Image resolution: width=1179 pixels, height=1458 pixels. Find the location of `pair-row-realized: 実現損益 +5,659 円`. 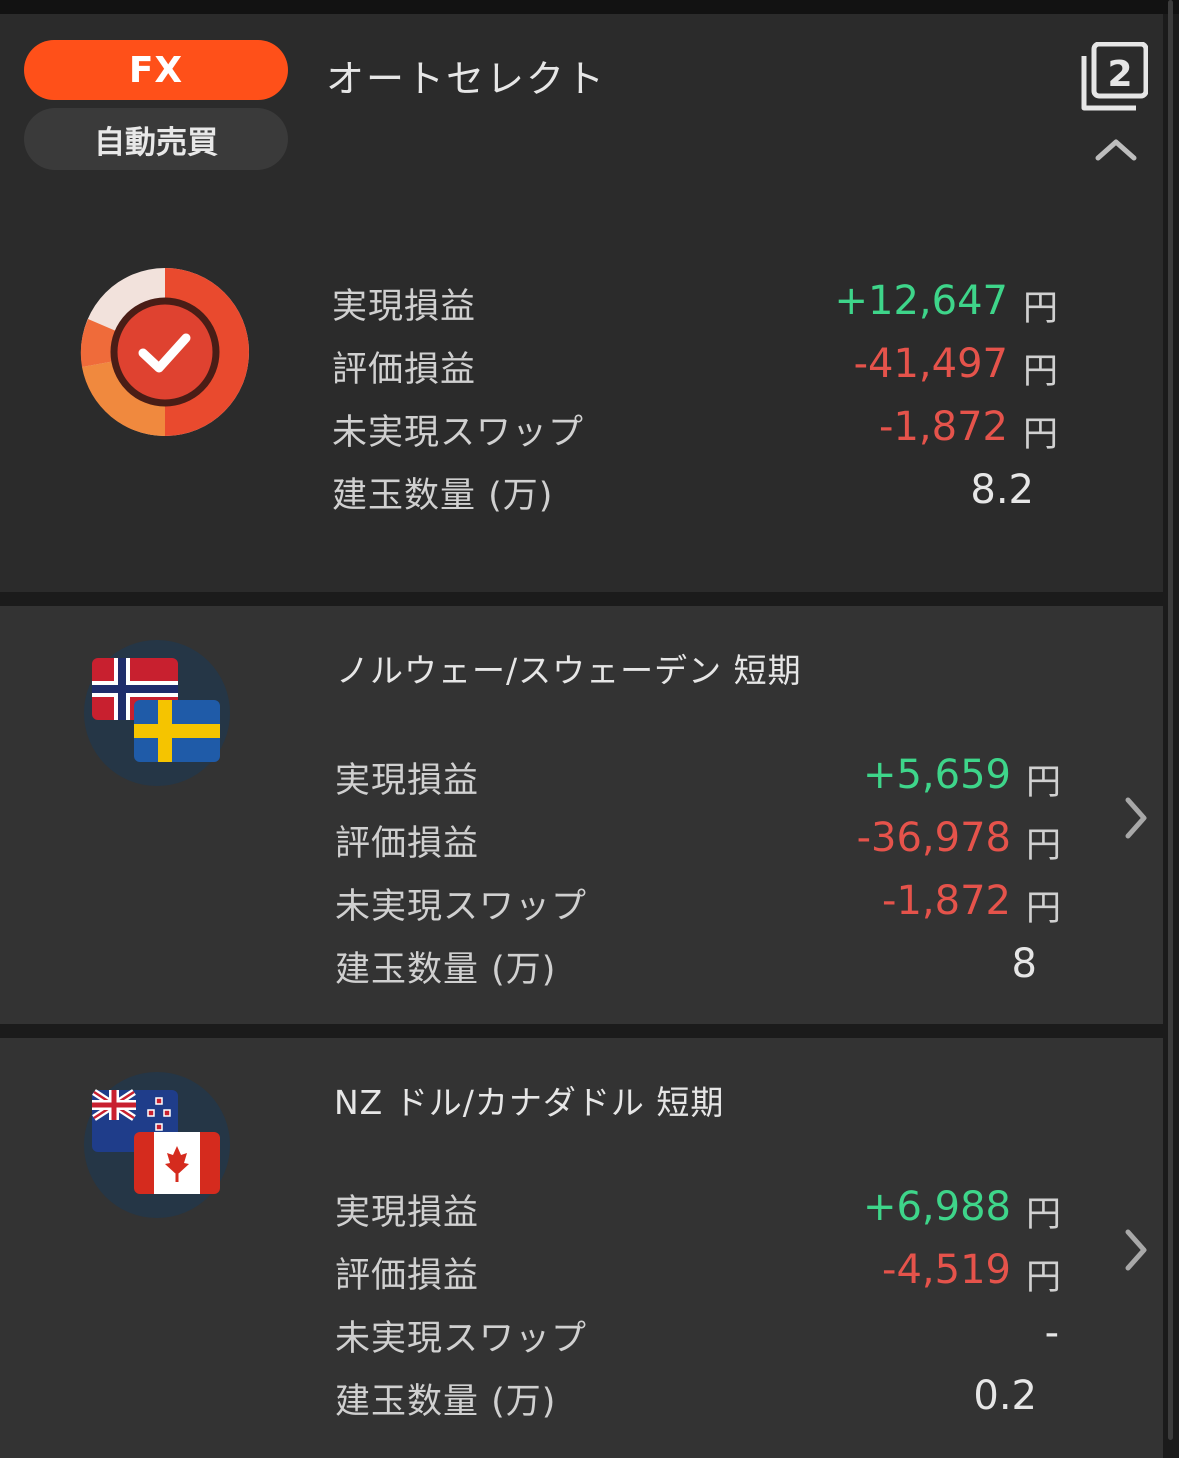

pair-row-realized: 実現損益 +5,659 円 is located at coordinates (700, 782).